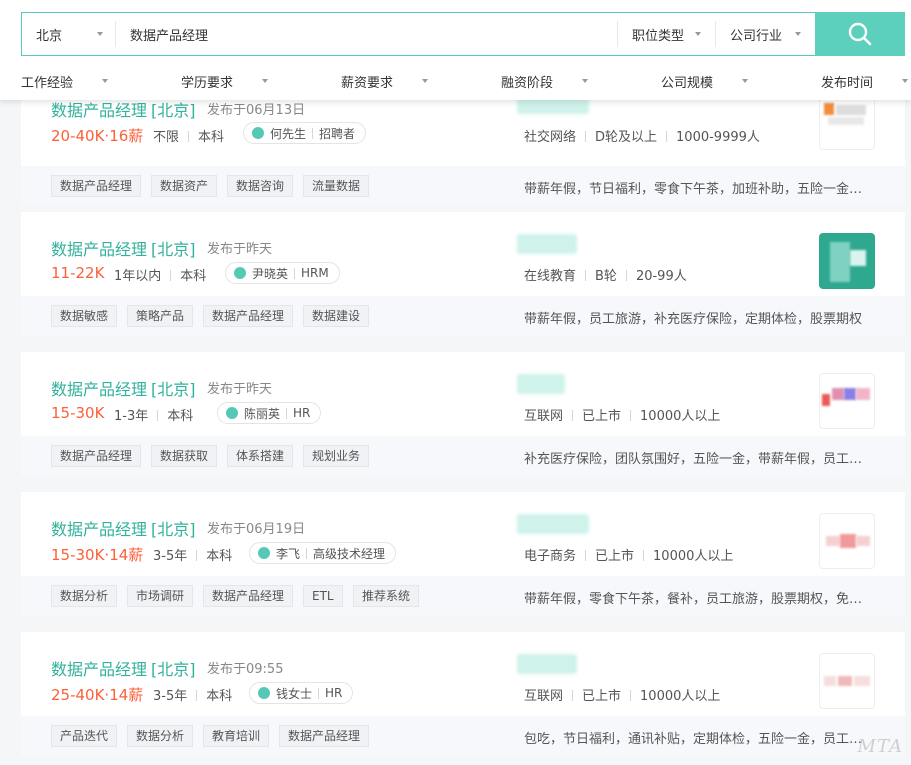  What do you see at coordinates (386, 596) in the screenshot?
I see `skill-tag: 推荐系统` at bounding box center [386, 596].